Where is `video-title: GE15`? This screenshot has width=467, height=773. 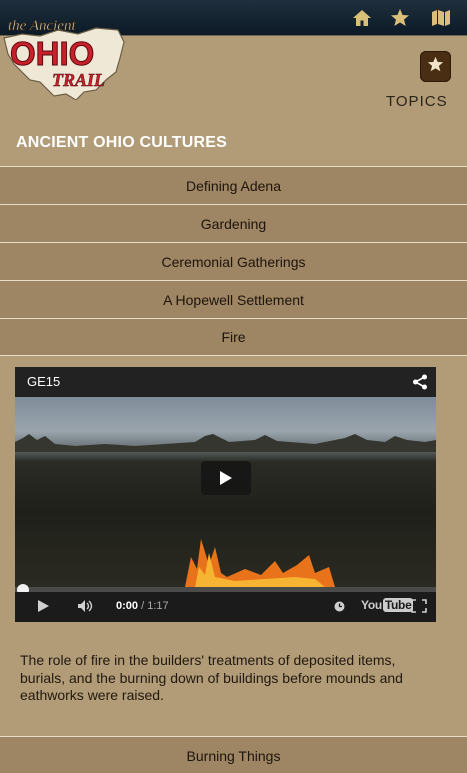
video-title: GE15 is located at coordinates (43, 381).